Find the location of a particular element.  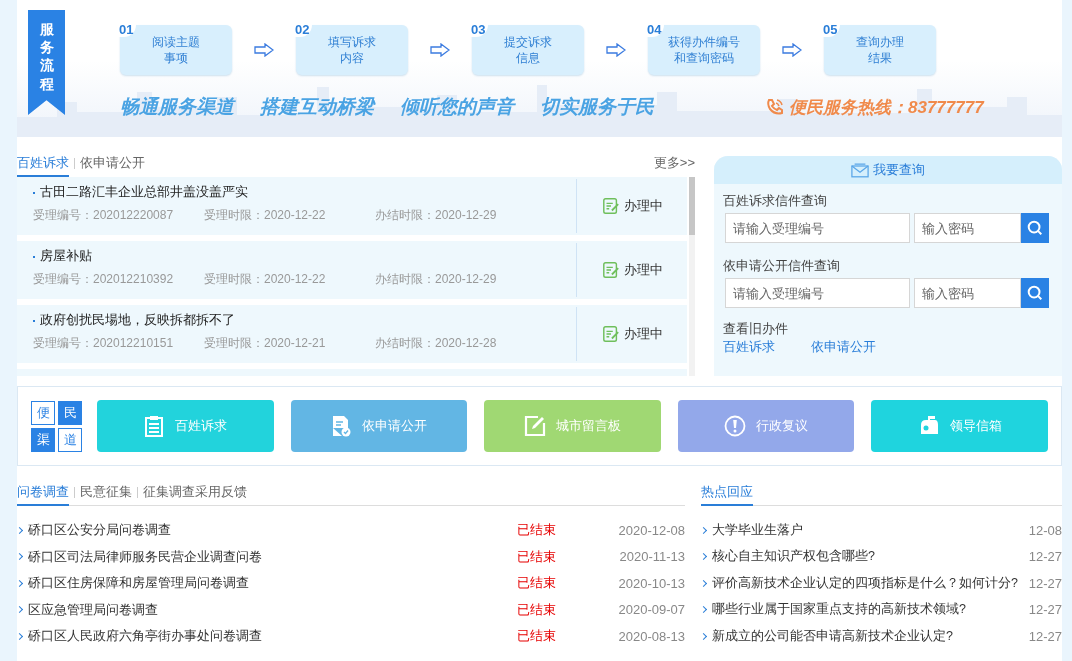

question-link: 核心自主知识产权包含哪些? is located at coordinates (865, 557).